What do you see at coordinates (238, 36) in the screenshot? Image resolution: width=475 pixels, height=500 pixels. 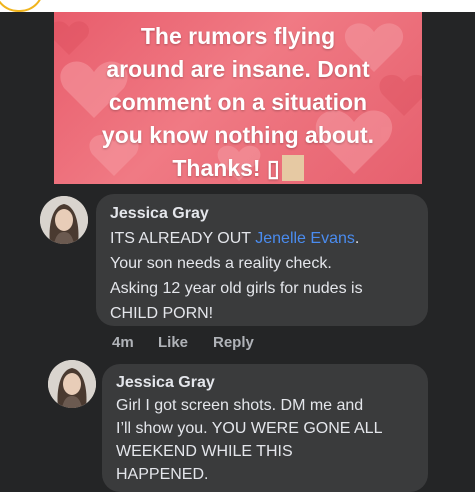 I see `post-text-line: The rumors flying` at bounding box center [238, 36].